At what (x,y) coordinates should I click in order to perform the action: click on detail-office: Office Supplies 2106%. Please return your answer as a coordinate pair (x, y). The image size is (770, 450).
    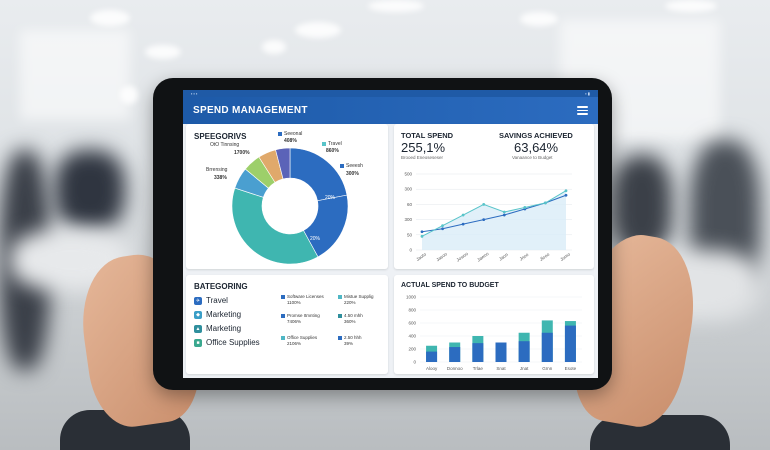
    Looking at the image, I should click on (299, 341).